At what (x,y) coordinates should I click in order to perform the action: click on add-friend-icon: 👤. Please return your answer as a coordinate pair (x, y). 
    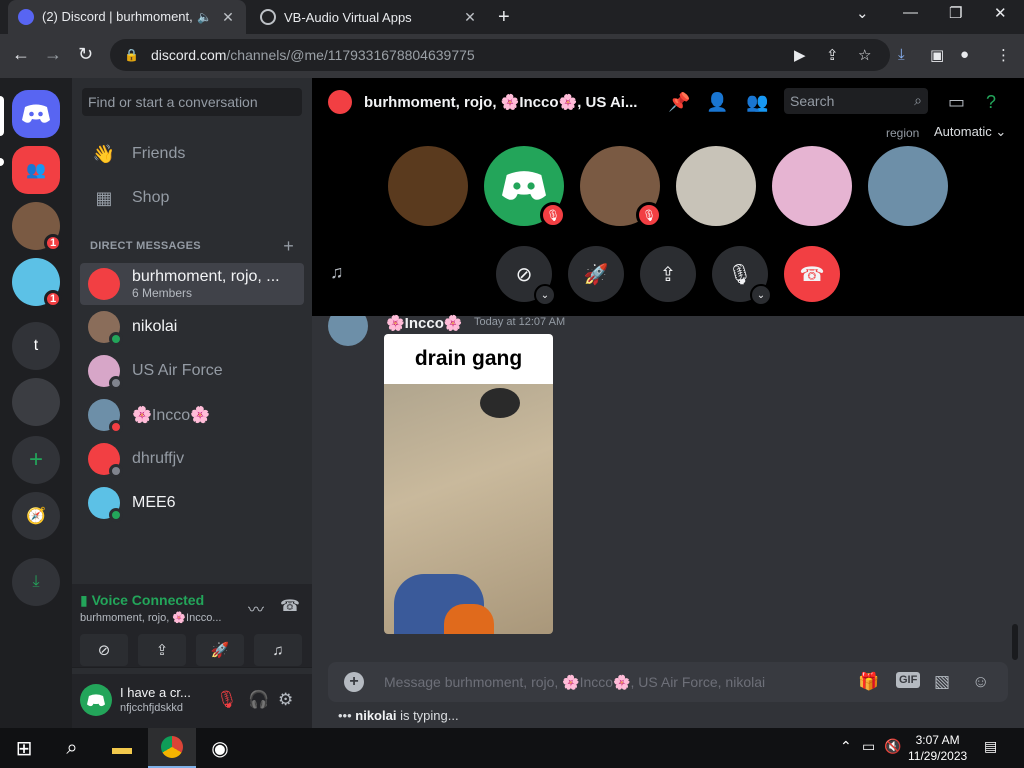
    Looking at the image, I should click on (717, 102).